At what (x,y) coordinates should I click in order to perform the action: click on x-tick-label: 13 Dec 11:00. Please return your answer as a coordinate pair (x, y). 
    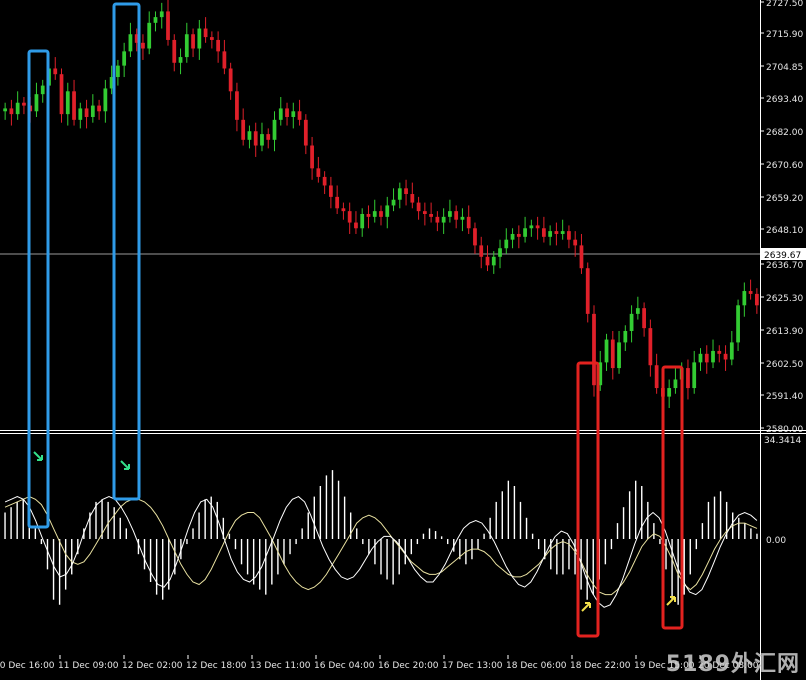
    Looking at the image, I should click on (280, 666).